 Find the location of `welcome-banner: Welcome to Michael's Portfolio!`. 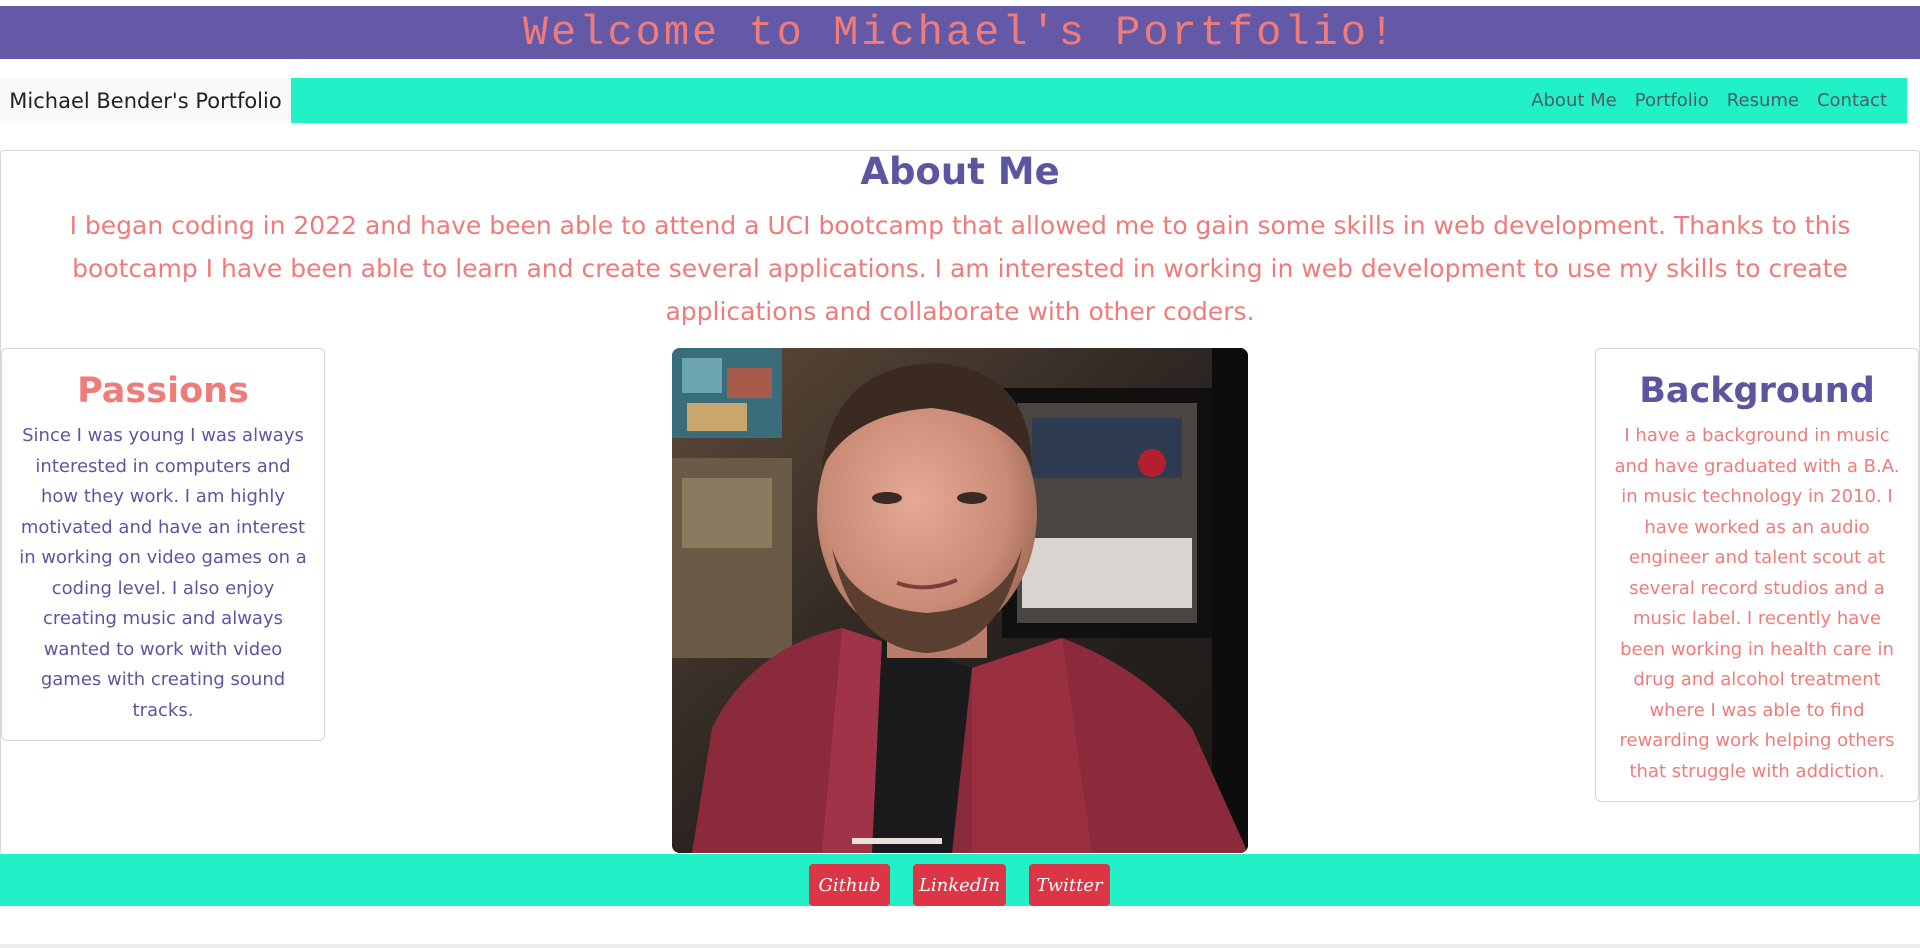

welcome-banner: Welcome to Michael's Portfolio! is located at coordinates (960, 32).